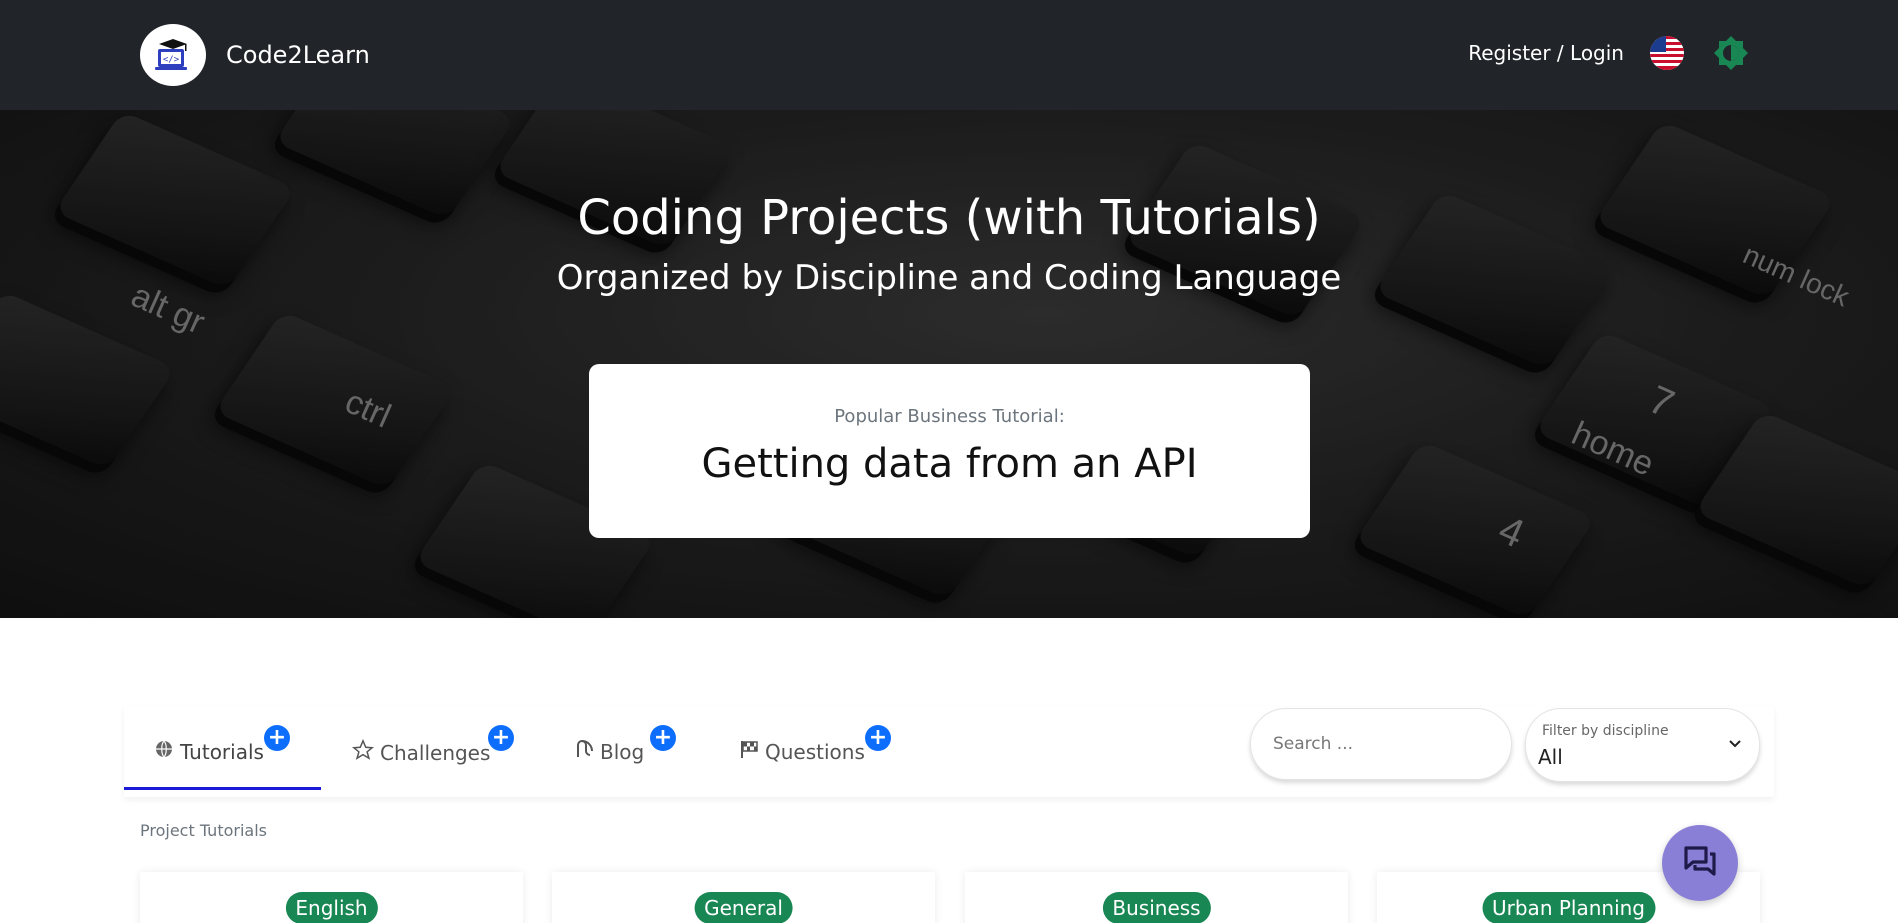 The image size is (1898, 923). I want to click on discipline-badge: General, so click(743, 907).